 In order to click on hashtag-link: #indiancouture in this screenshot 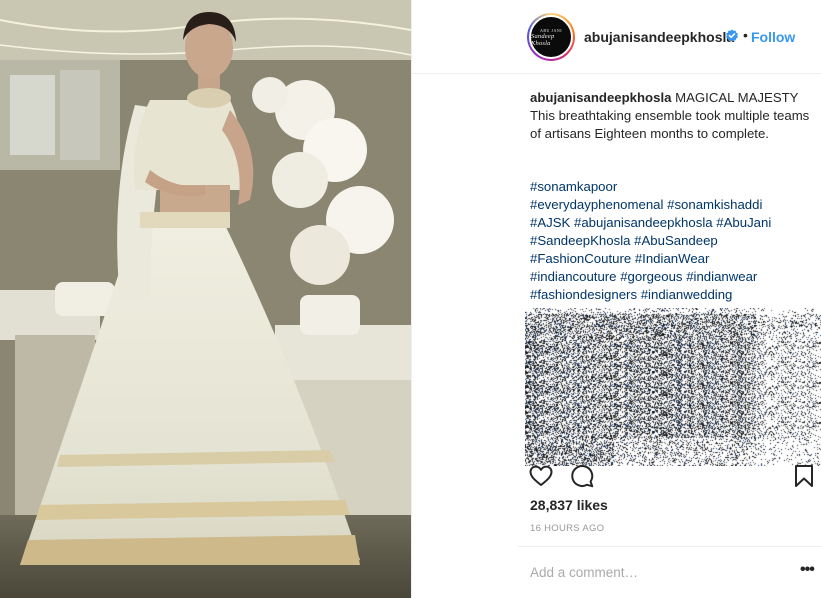, I will do `click(573, 276)`.